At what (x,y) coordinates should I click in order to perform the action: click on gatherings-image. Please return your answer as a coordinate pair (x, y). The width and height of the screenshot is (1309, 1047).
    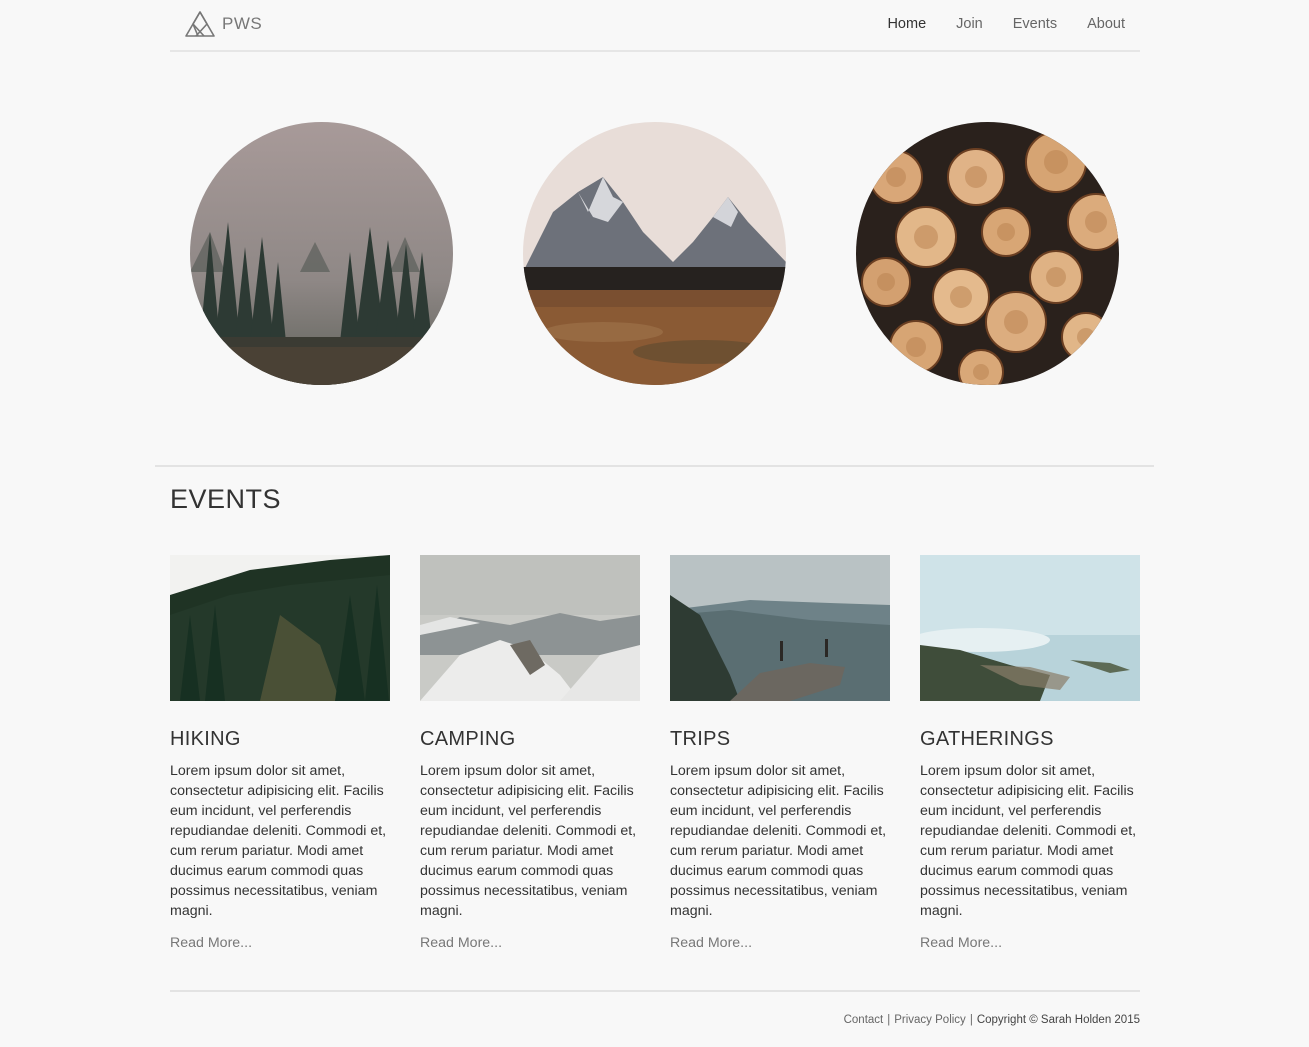
    Looking at the image, I should click on (1030, 628).